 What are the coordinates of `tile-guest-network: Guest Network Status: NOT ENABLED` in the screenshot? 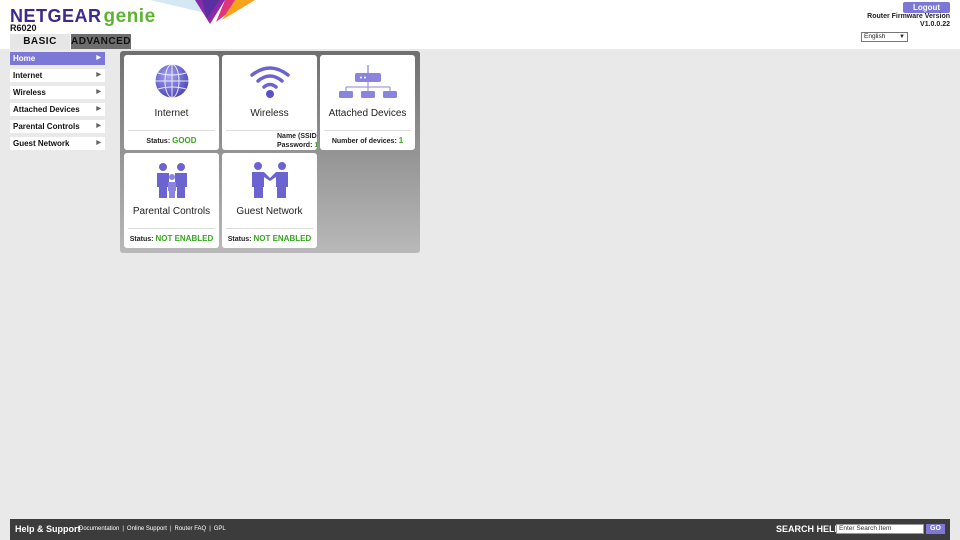 It's located at (269, 200).